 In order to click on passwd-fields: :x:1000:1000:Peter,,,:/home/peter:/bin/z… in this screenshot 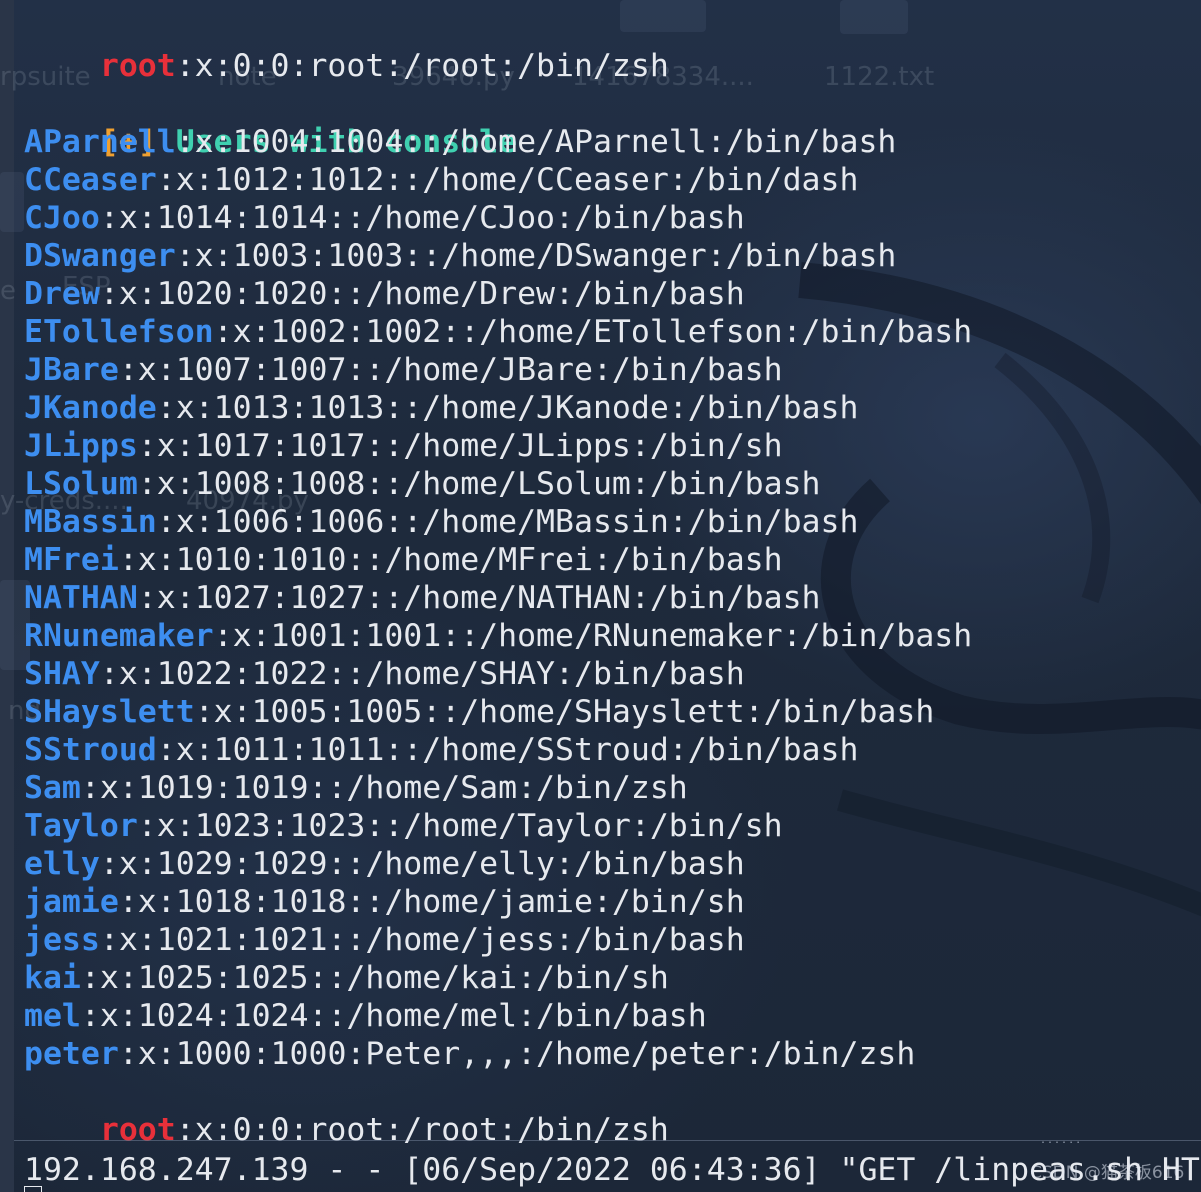, I will do `click(517, 1054)`.